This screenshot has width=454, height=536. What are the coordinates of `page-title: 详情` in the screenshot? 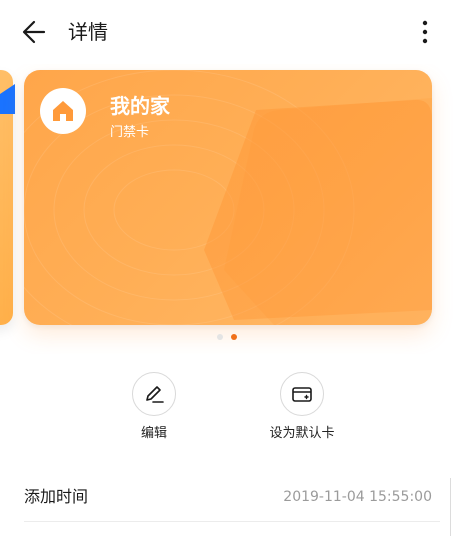 It's located at (88, 32).